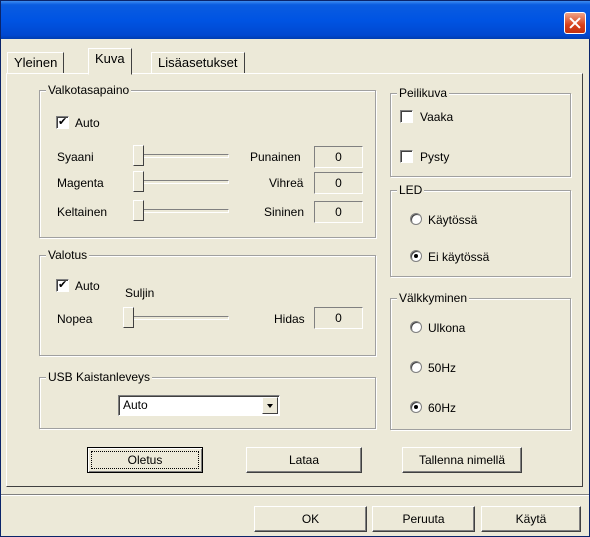  I want to click on led-off-label: Ei käytössä, so click(459, 257).